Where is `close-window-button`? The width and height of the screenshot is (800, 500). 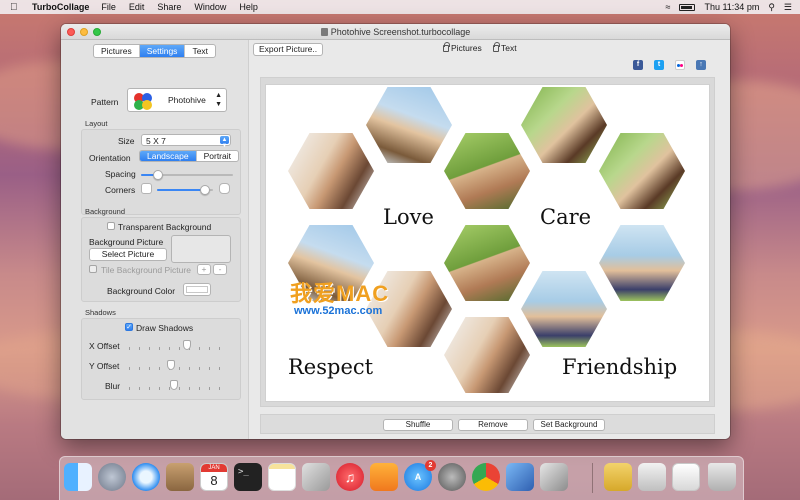 close-window-button is located at coordinates (71, 32).